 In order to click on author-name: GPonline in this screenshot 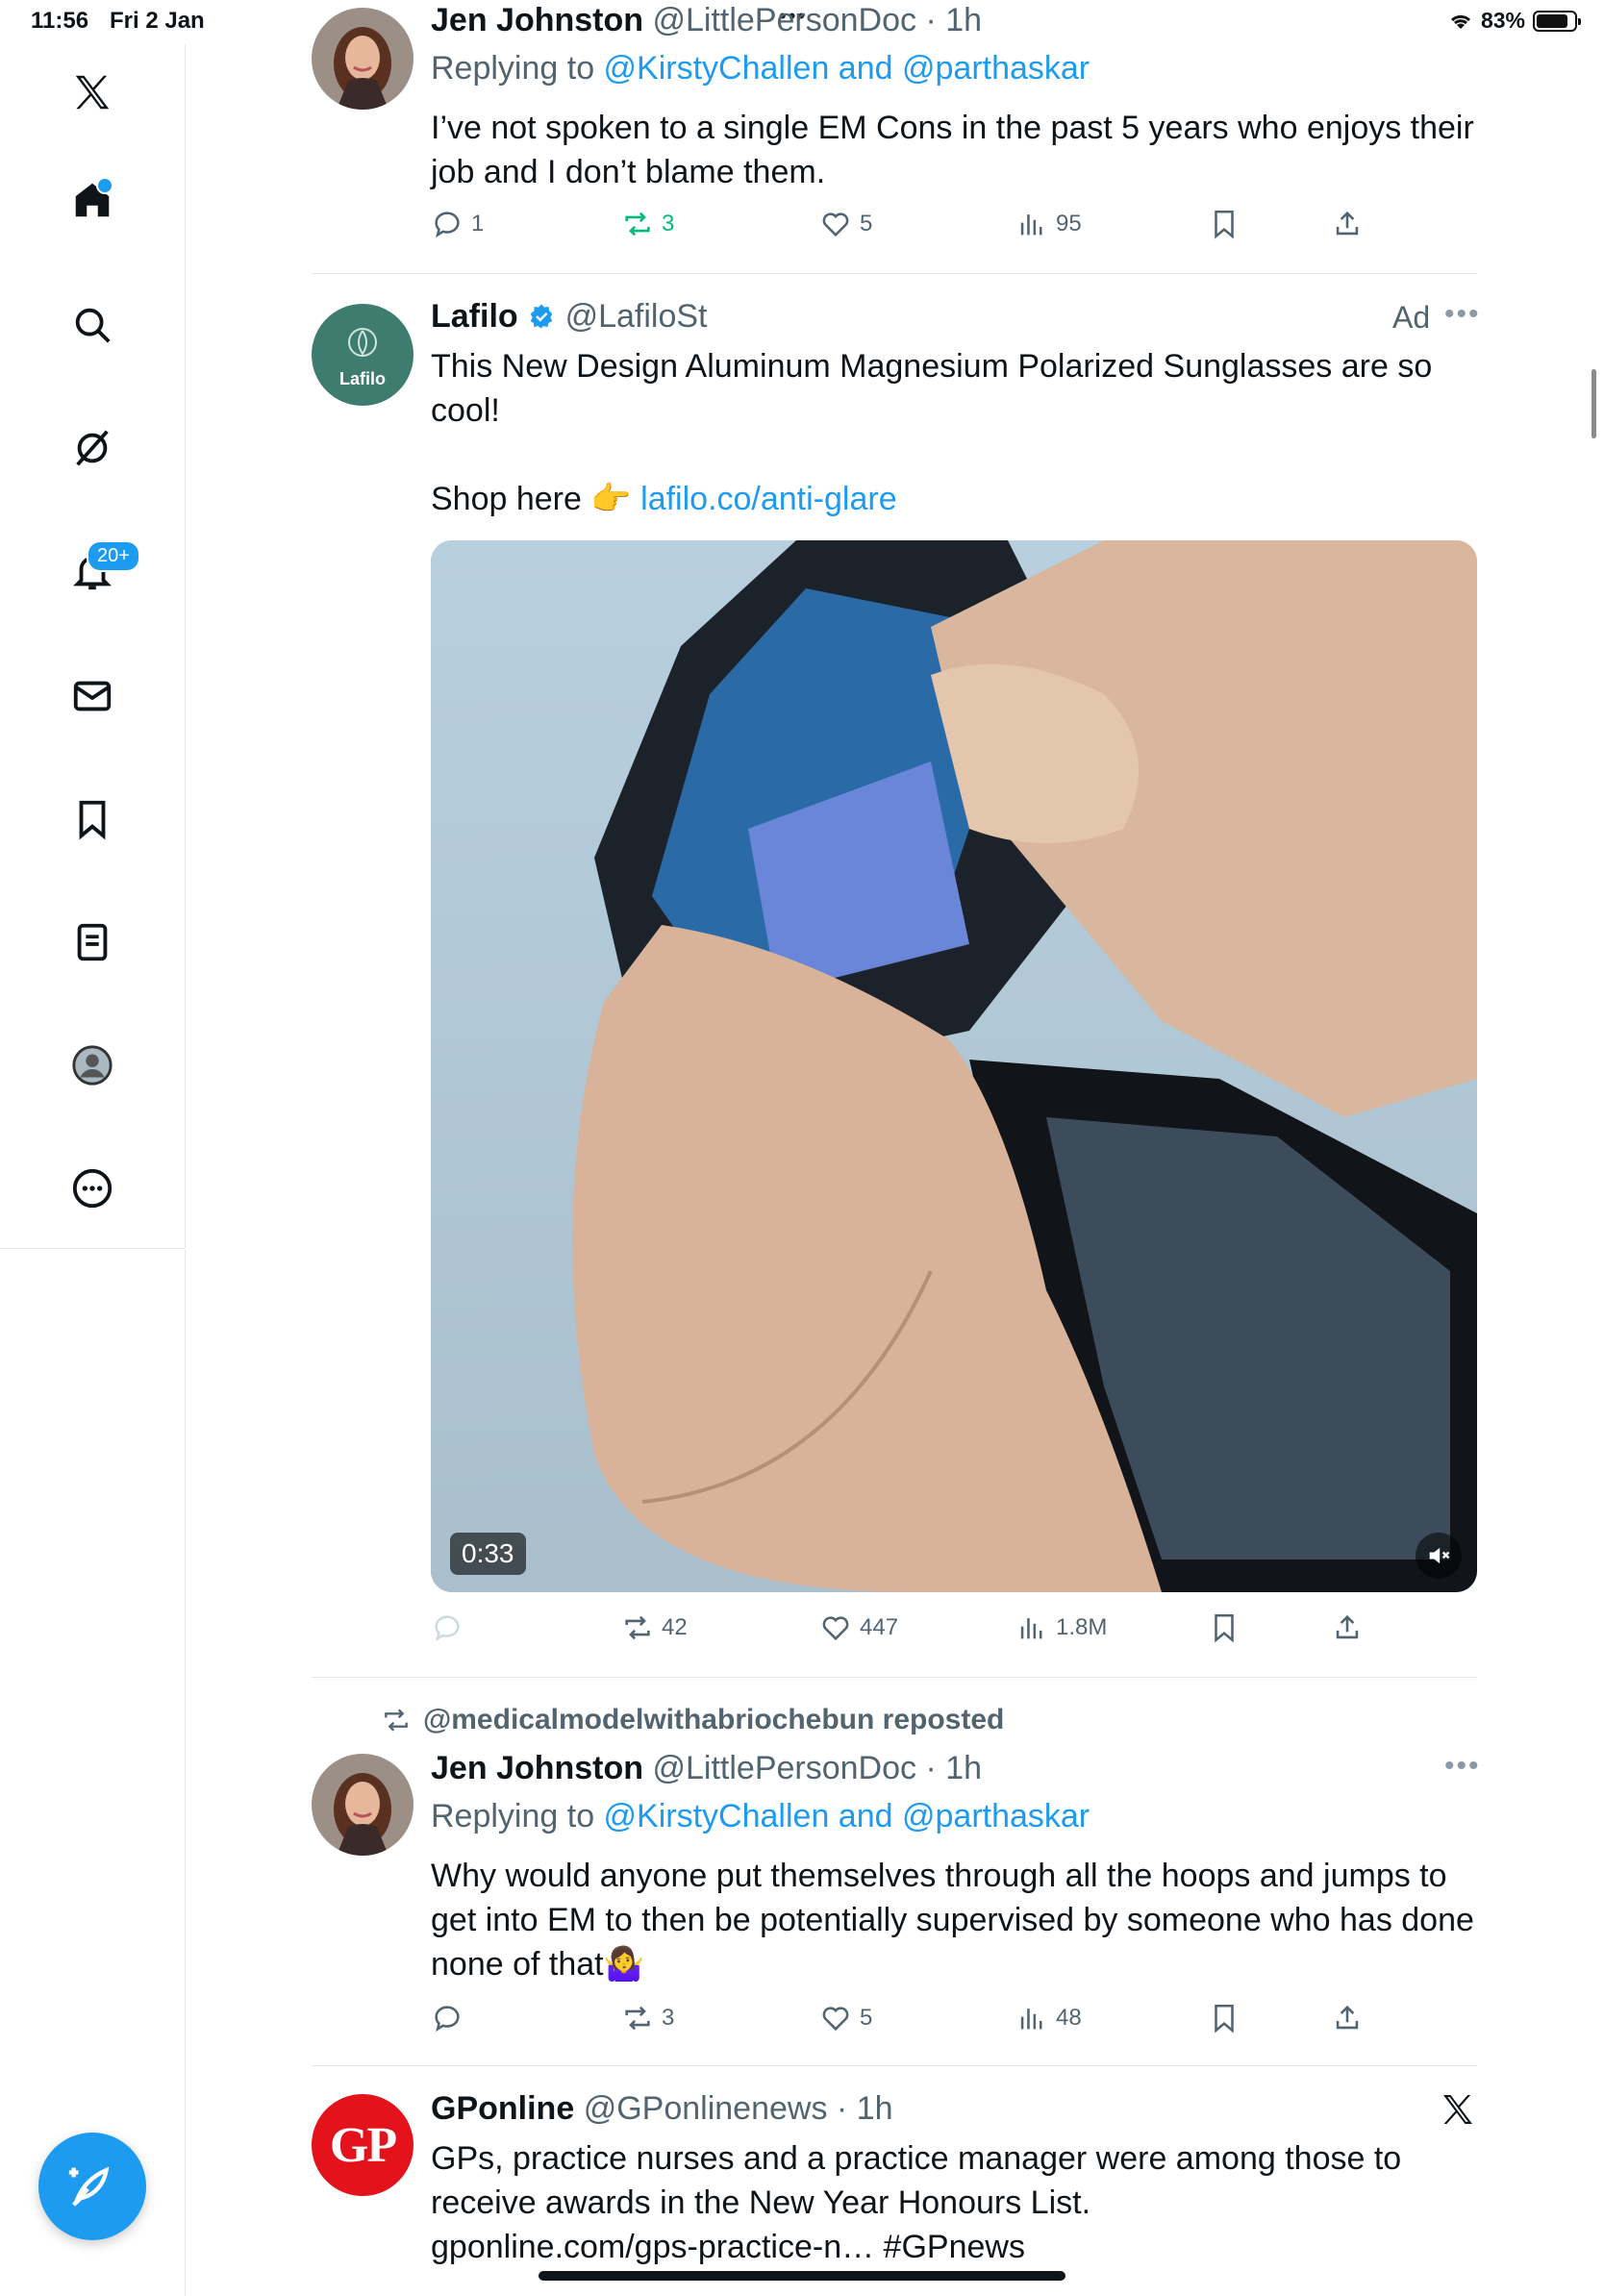, I will do `click(502, 2108)`.